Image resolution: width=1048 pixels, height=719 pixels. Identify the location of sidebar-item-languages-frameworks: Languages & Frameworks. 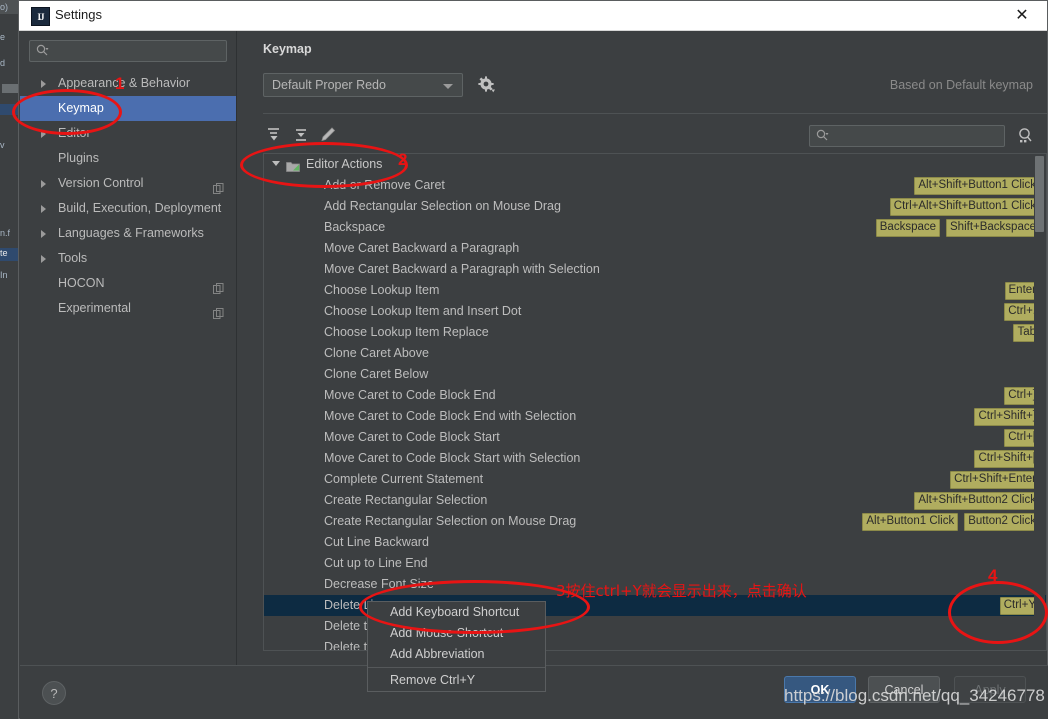
(128, 233).